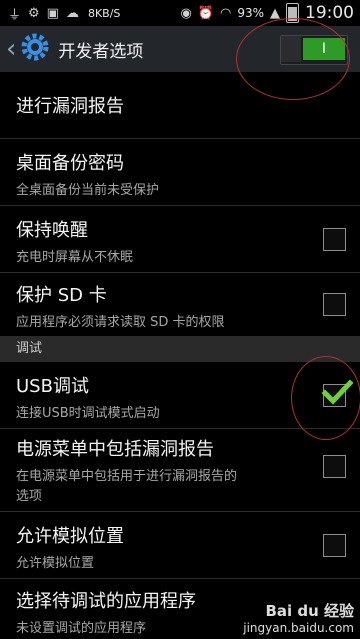  I want to click on list-item-usb-debugging: USB调试 连接USB时调试模式启动, so click(180, 395).